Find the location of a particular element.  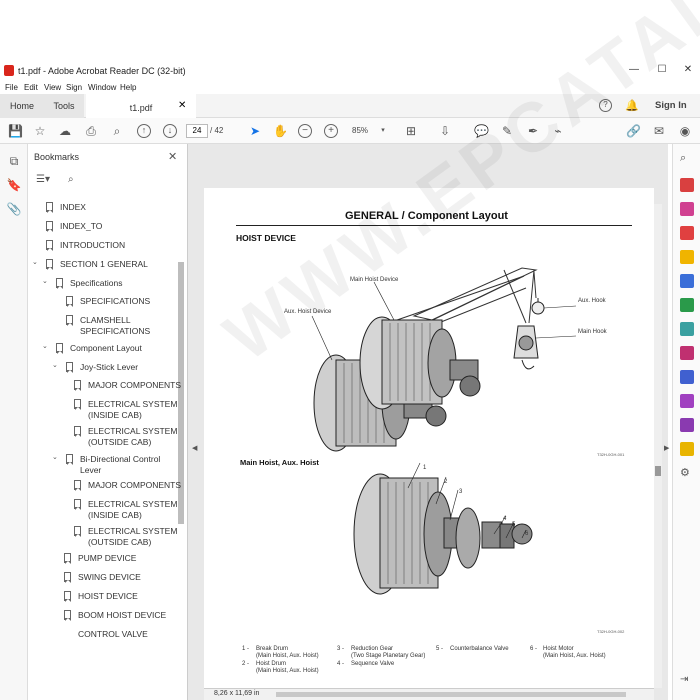

hand-tool-icon: ✋ is located at coordinates (280, 131).